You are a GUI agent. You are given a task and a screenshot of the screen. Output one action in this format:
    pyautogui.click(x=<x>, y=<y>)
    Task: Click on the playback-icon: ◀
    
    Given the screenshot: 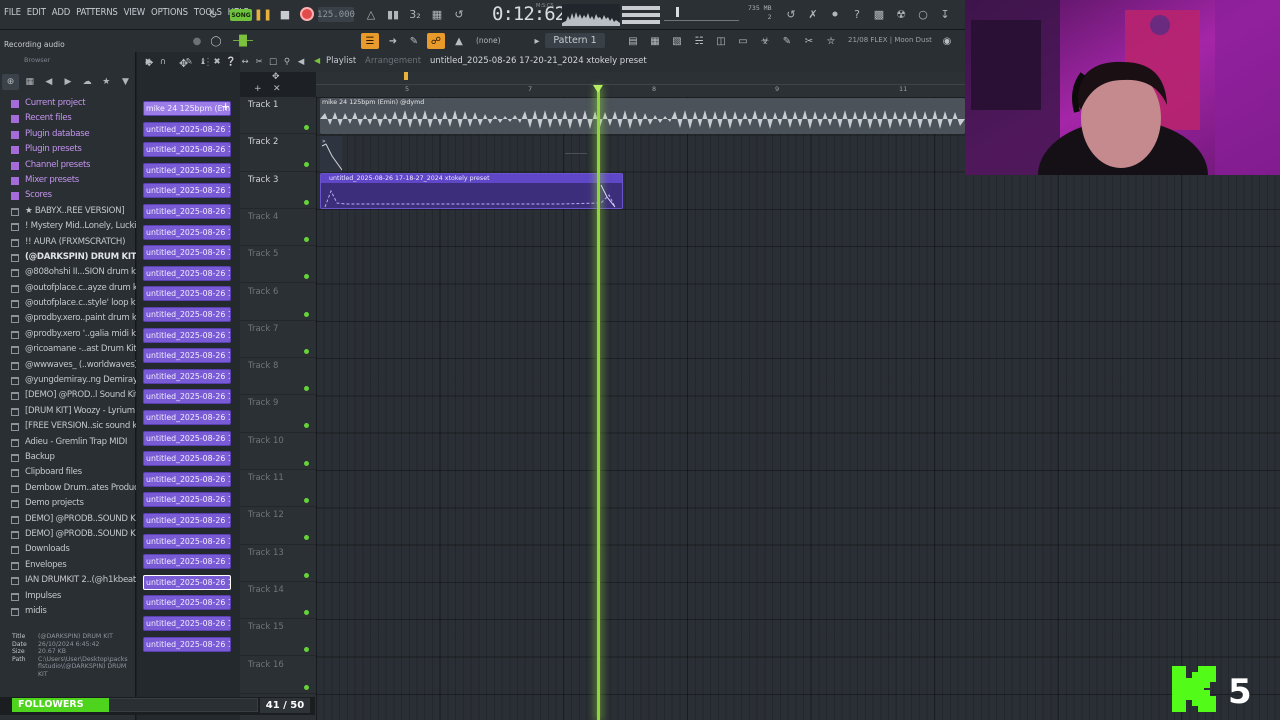 What is the action you would take?
    pyautogui.click(x=301, y=62)
    